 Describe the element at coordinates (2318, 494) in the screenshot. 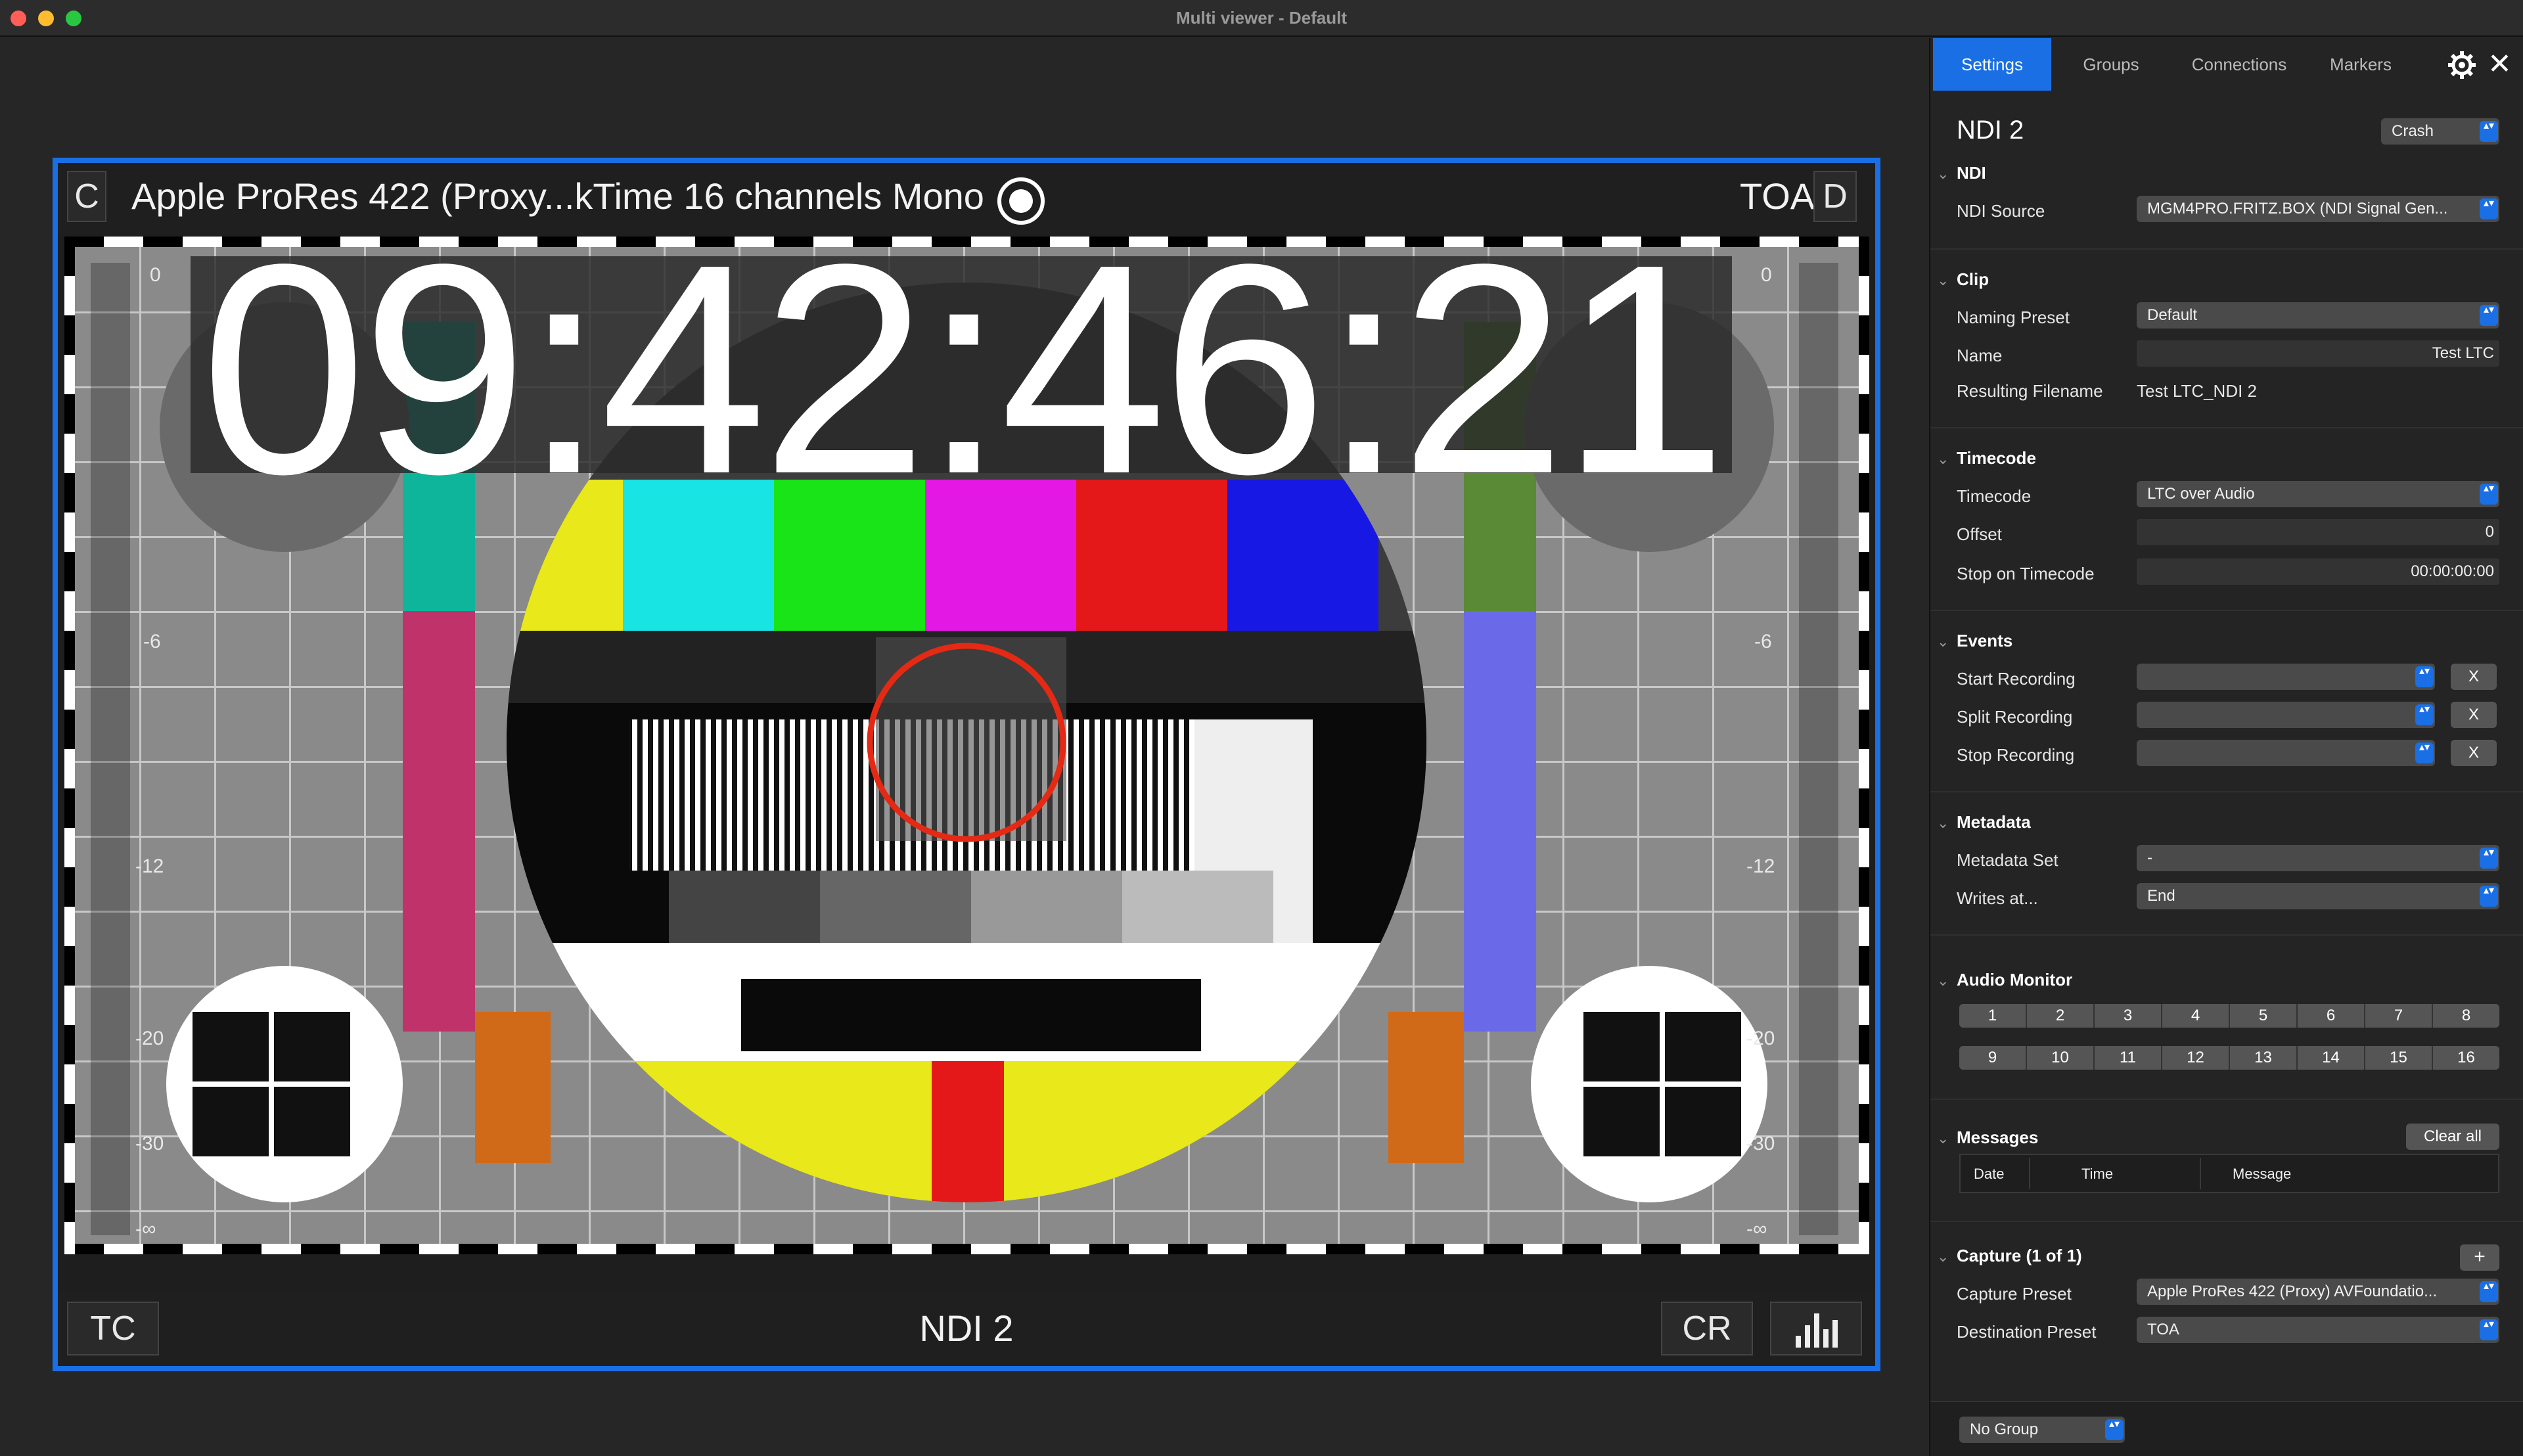

I see `timecode-select: LTC over Audio ▴▾` at that location.